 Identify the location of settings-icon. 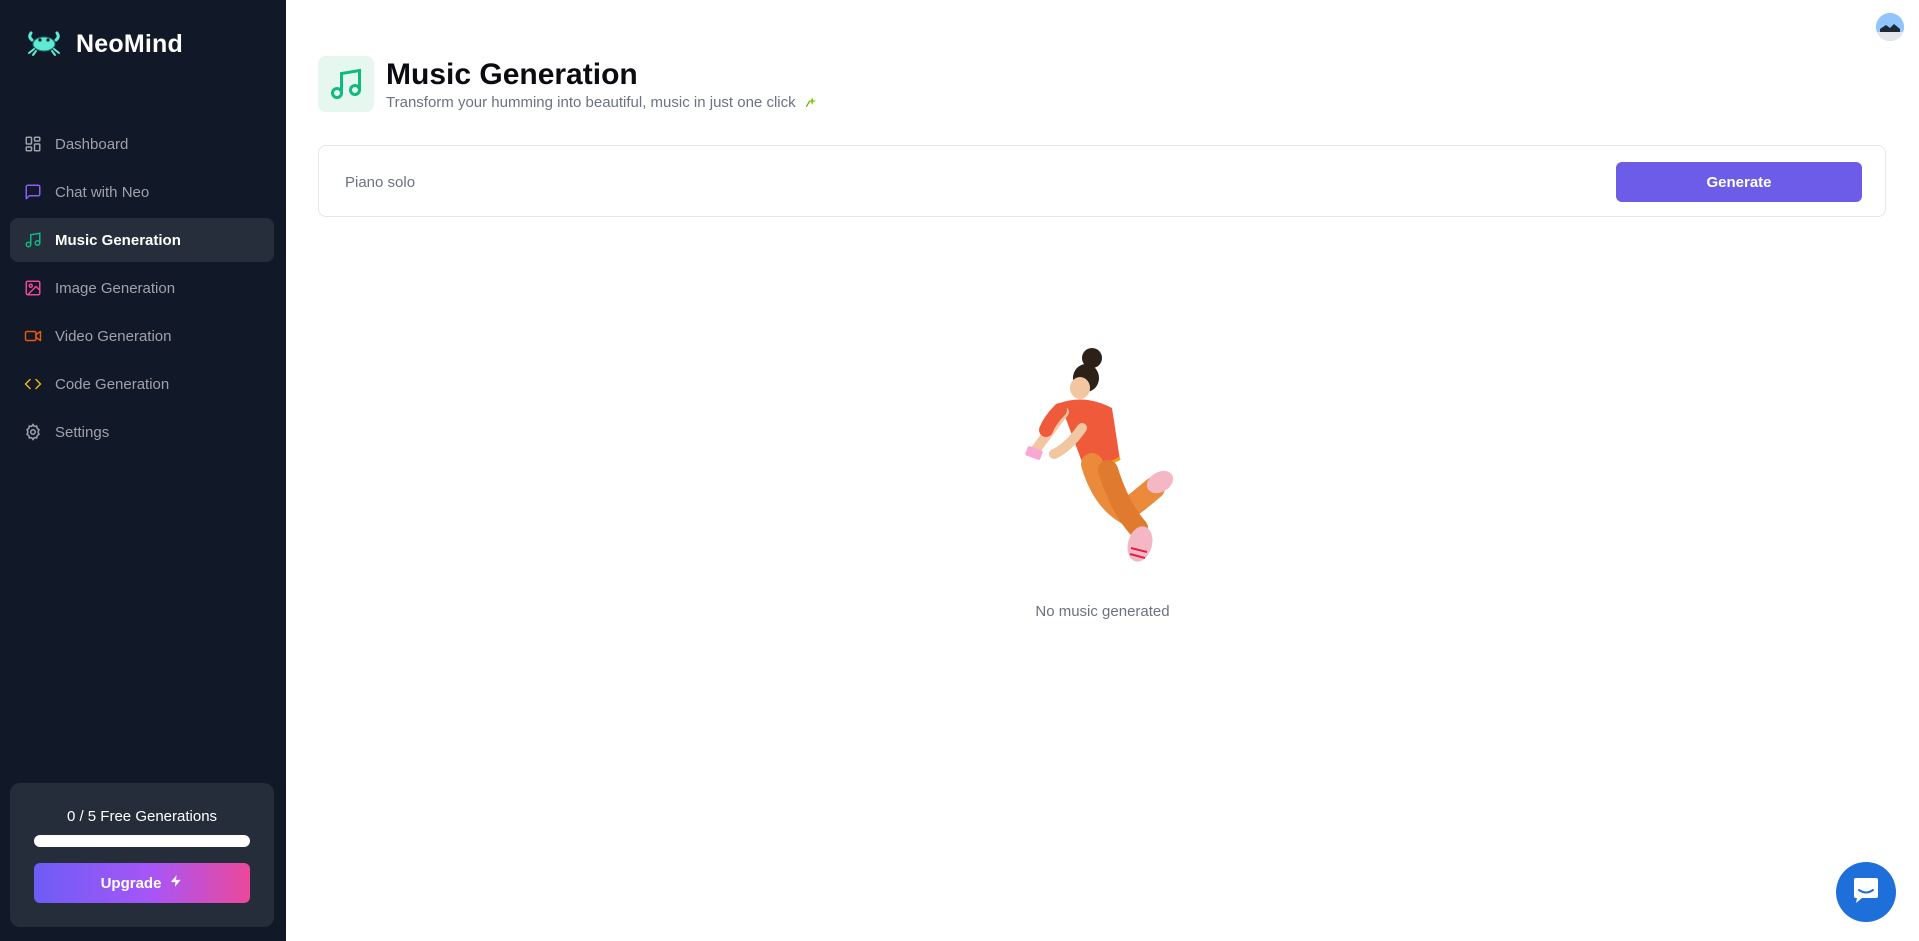
(33, 432).